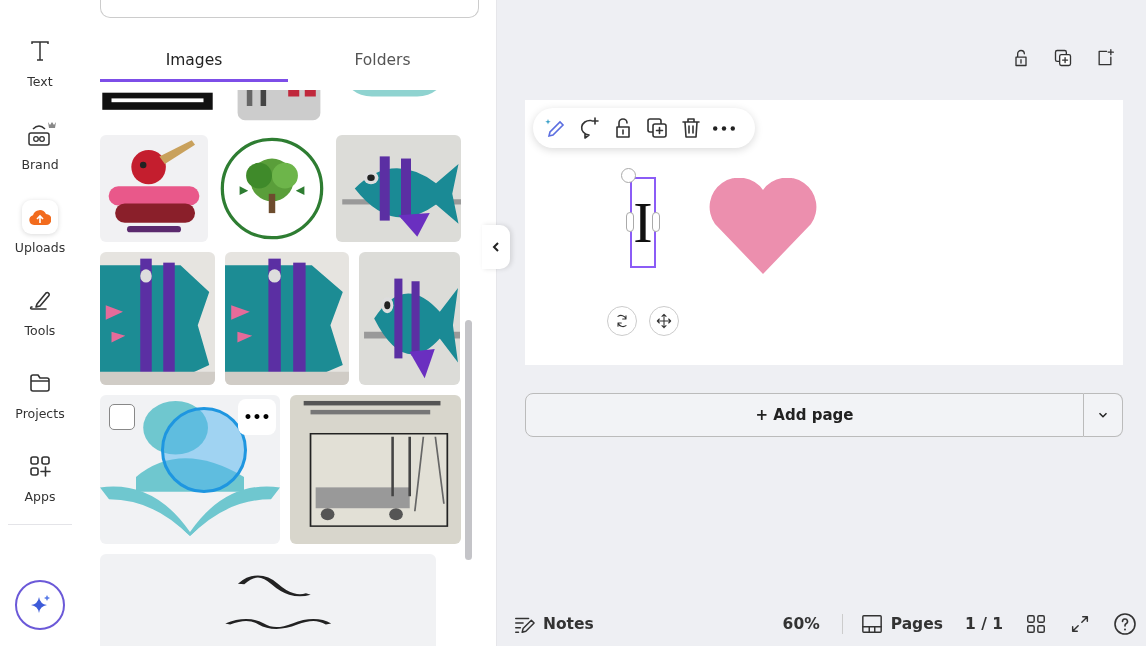 The height and width of the screenshot is (646, 1146). What do you see at coordinates (122, 417) in the screenshot?
I see `checkbox` at bounding box center [122, 417].